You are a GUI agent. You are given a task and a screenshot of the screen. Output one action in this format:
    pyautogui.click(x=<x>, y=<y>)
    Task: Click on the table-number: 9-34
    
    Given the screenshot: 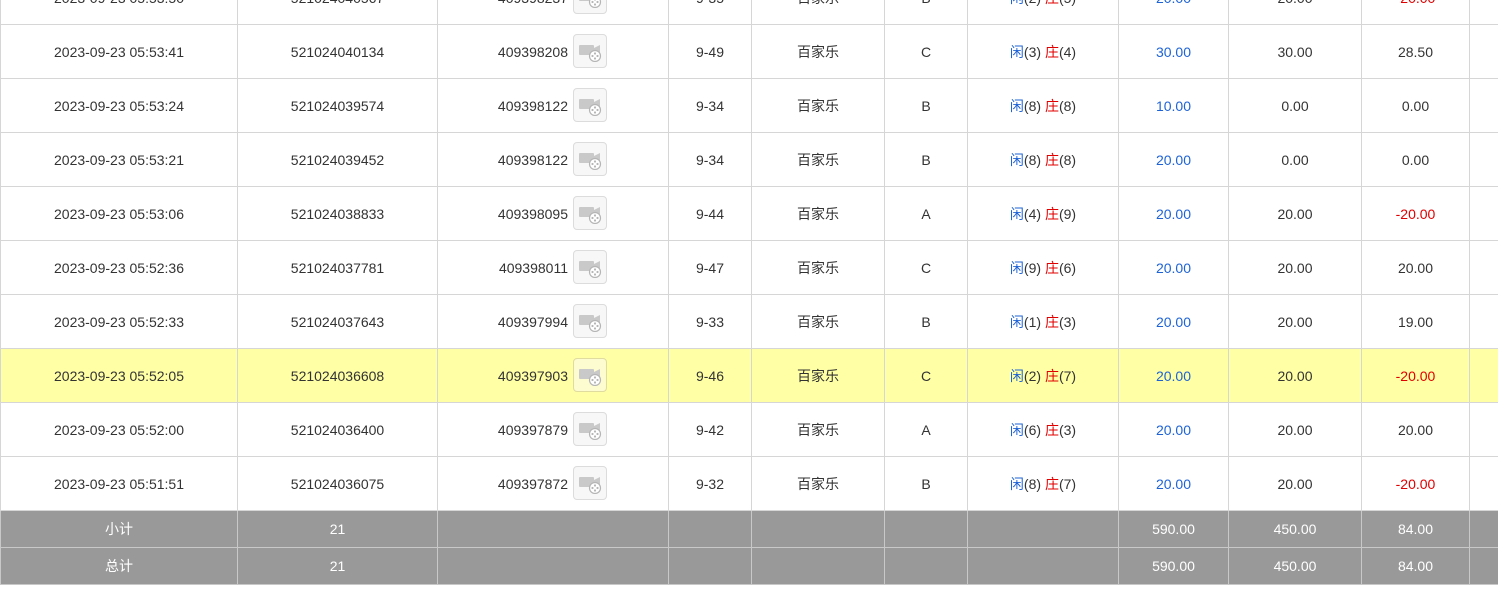 What is the action you would take?
    pyautogui.click(x=710, y=159)
    